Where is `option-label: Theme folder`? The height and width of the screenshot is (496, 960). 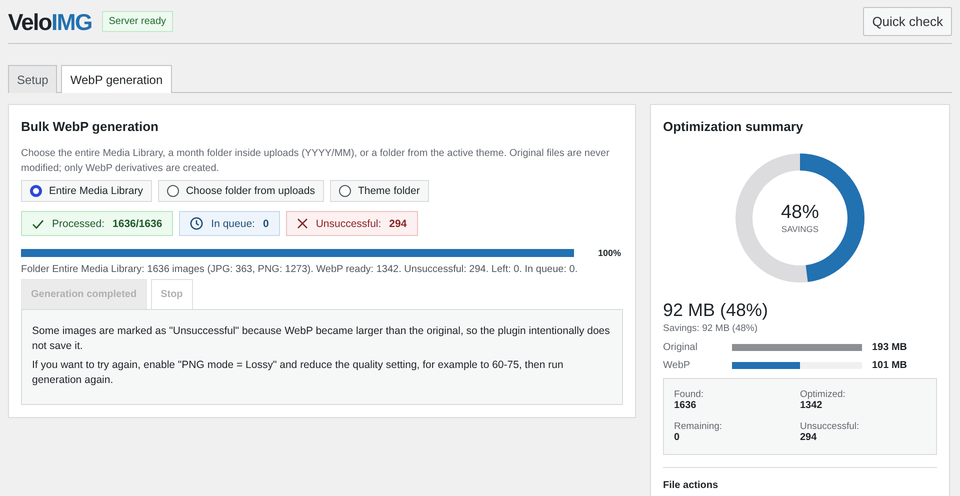 option-label: Theme folder is located at coordinates (389, 191).